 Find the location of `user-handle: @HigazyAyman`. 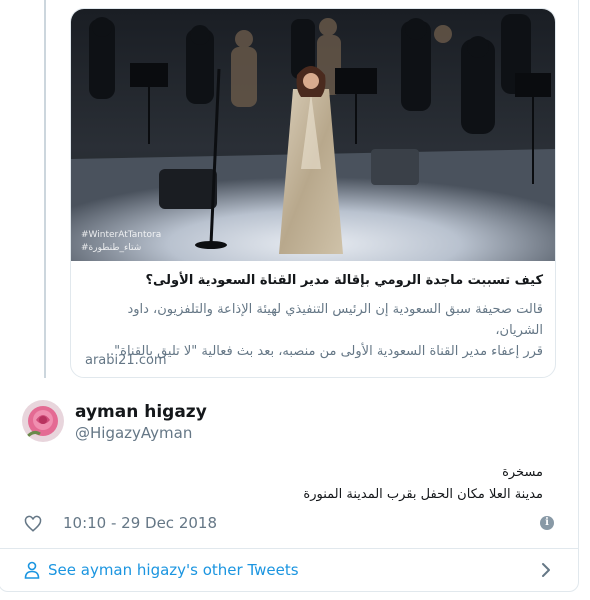

user-handle: @HigazyAyman is located at coordinates (133, 433).